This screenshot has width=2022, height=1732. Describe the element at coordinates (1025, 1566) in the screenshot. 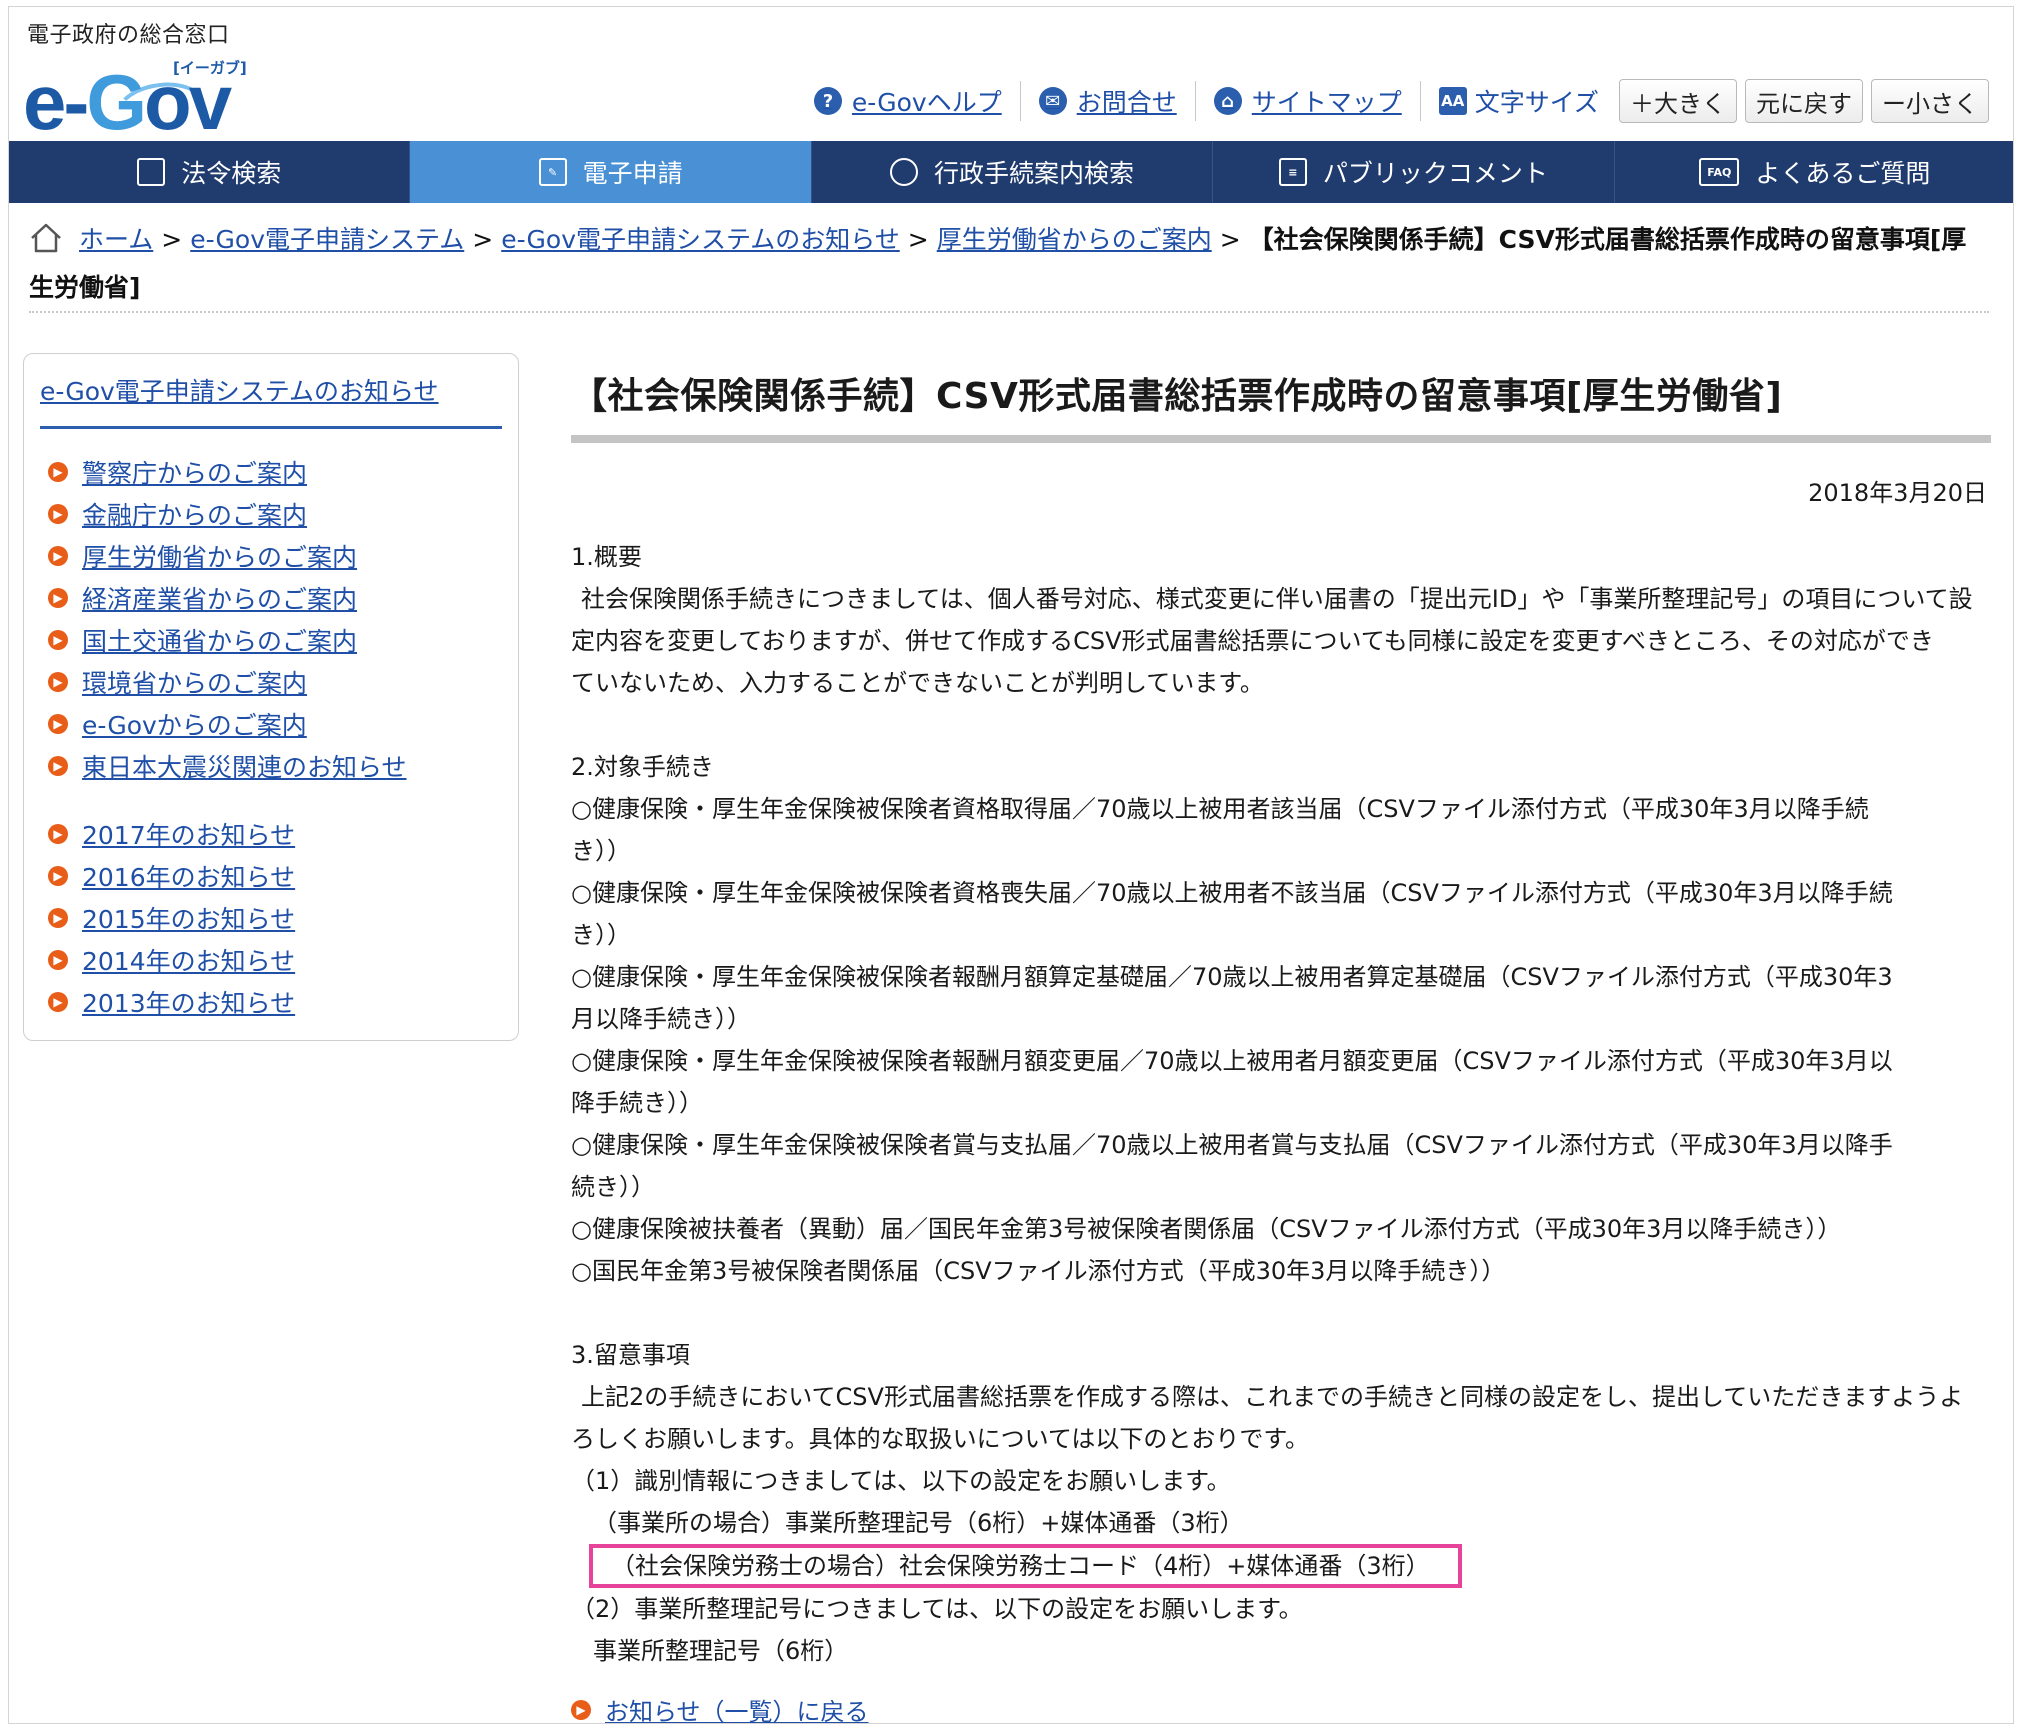

I see `highlighted-setting-line: （社会保険労務士の場合）社会保険労務士コード（4桁）+媒体通番（3桁）` at that location.